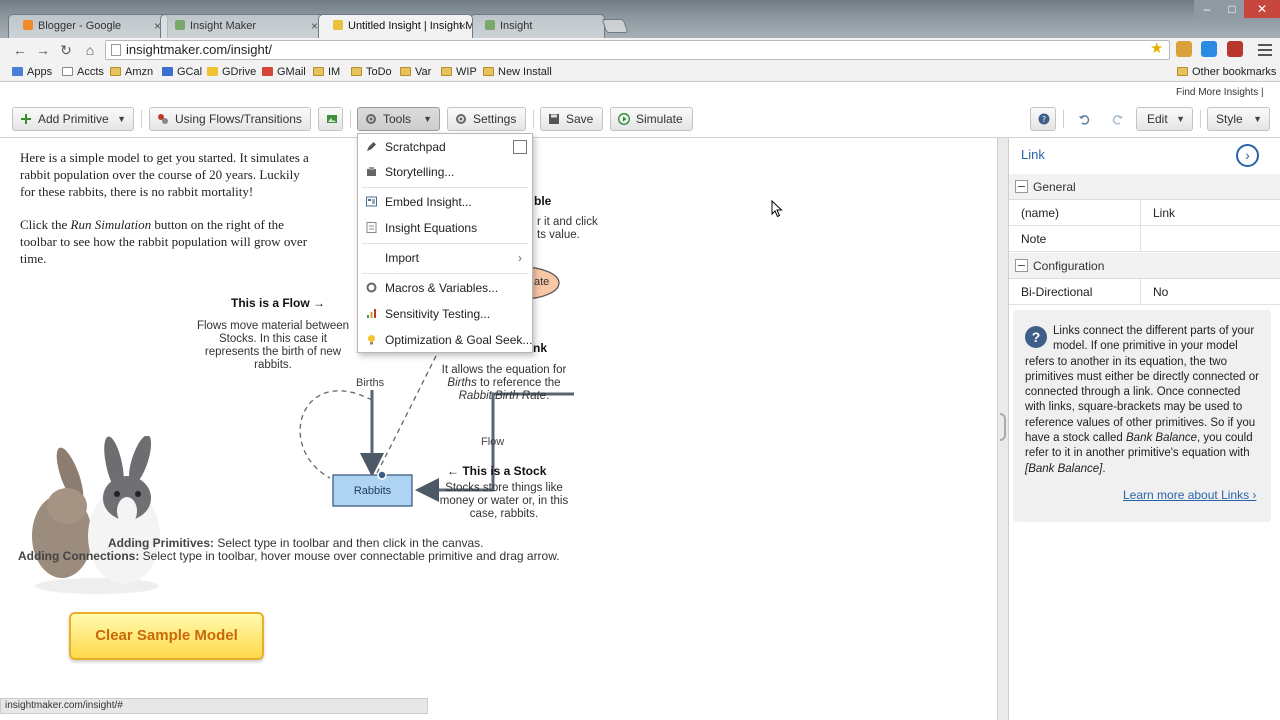 The width and height of the screenshot is (1280, 720). I want to click on bookmark-item: Accts, so click(83, 72).